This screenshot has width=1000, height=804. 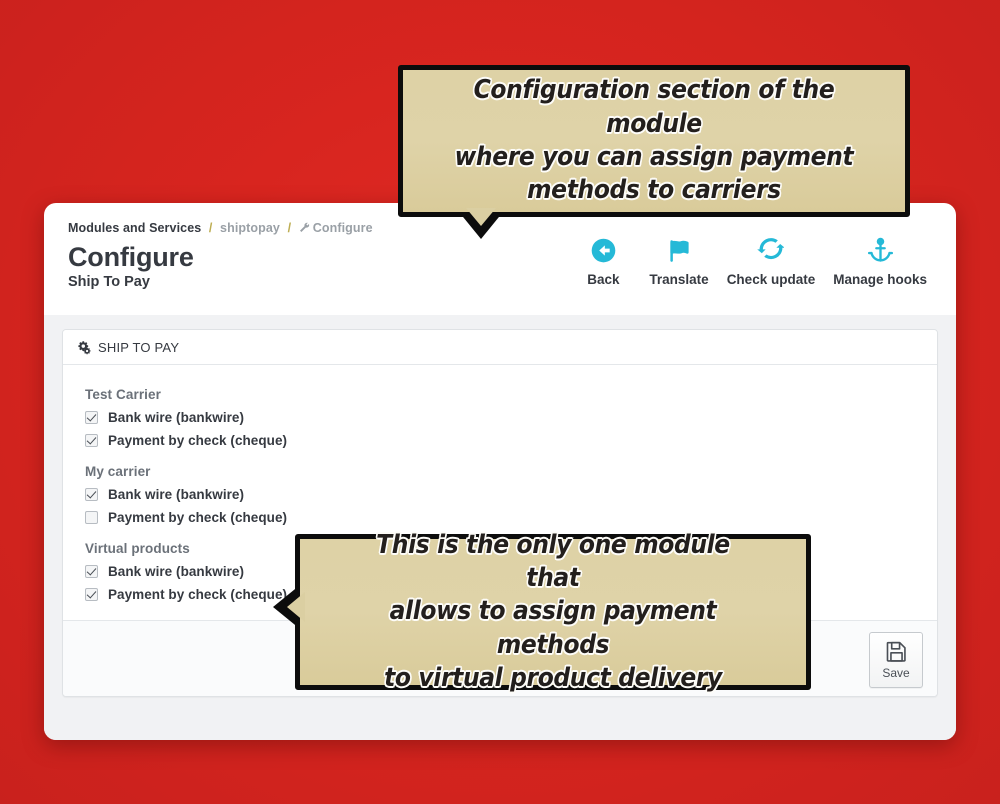 I want to click on breadcrumb-current: Configure, so click(x=342, y=228).